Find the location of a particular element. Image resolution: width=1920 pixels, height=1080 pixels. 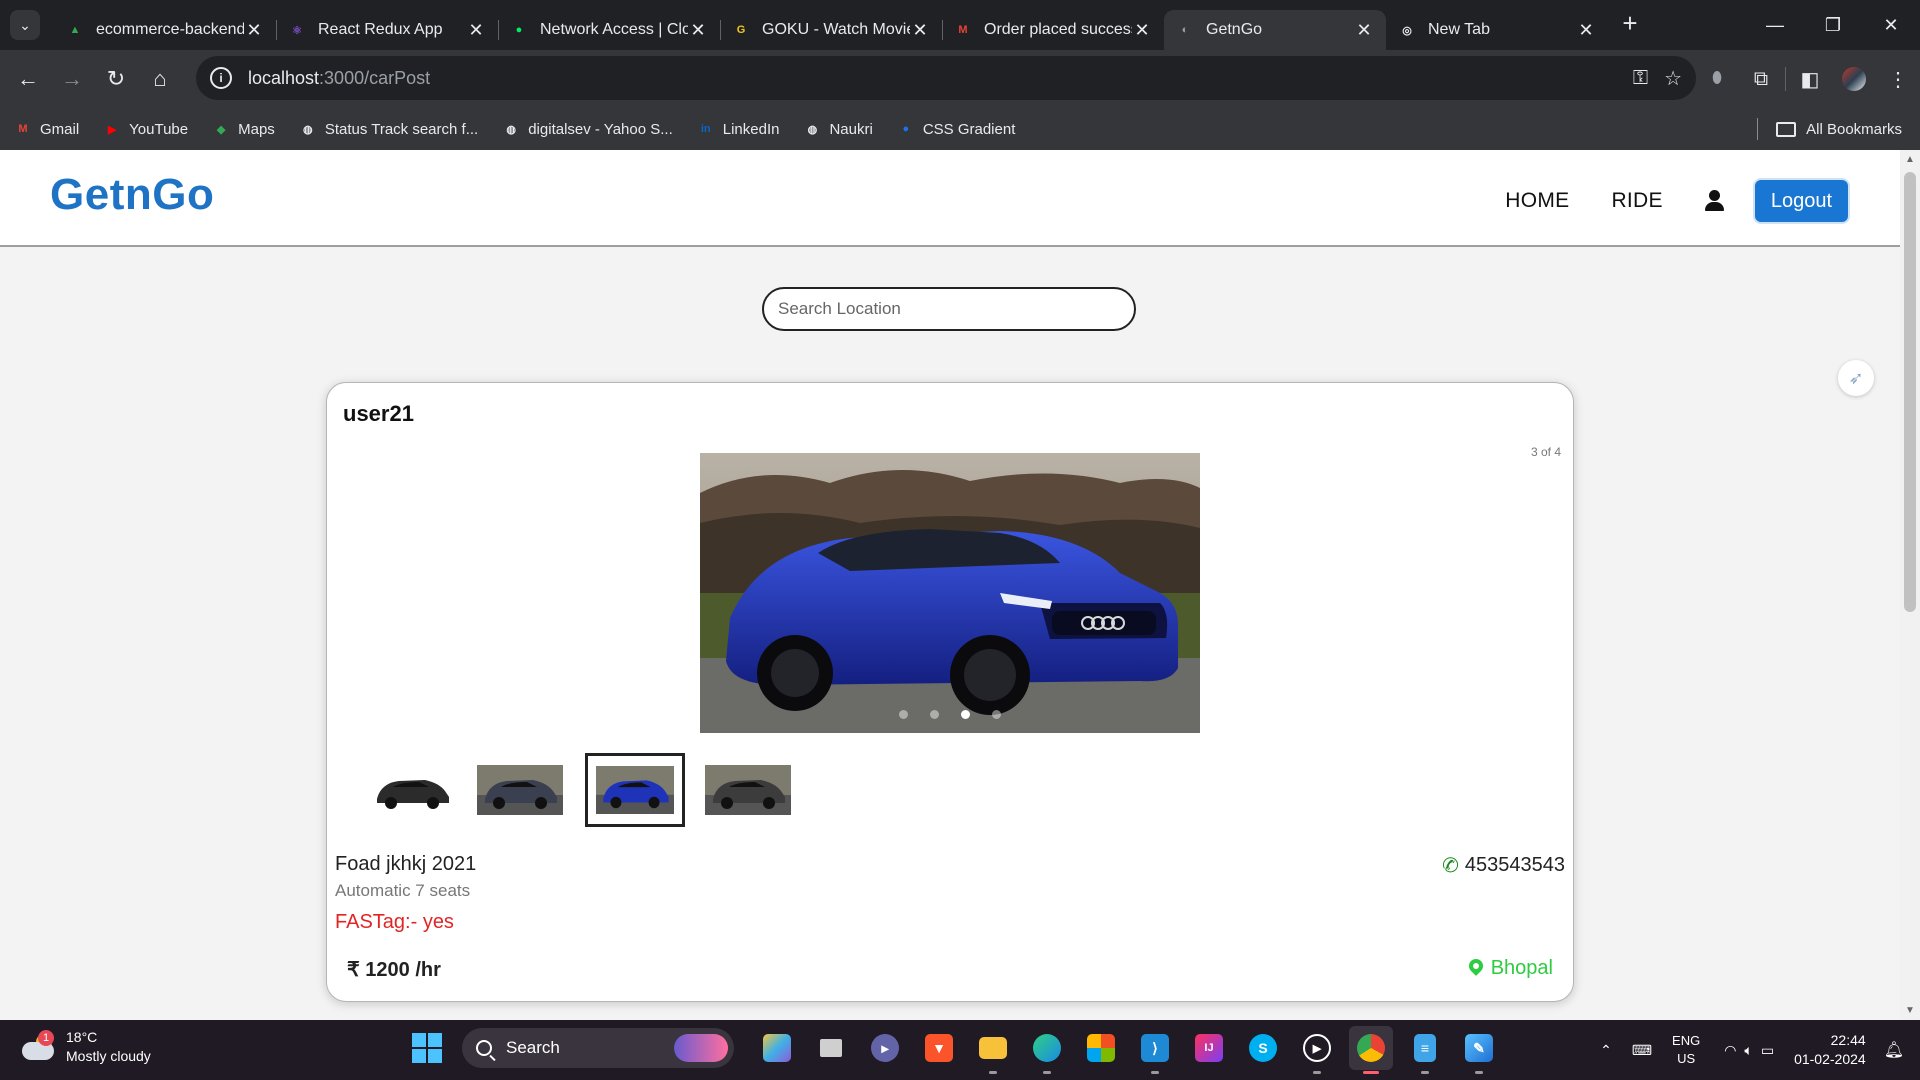

menu-kebab-icon: ⋮ is located at coordinates (1898, 79).